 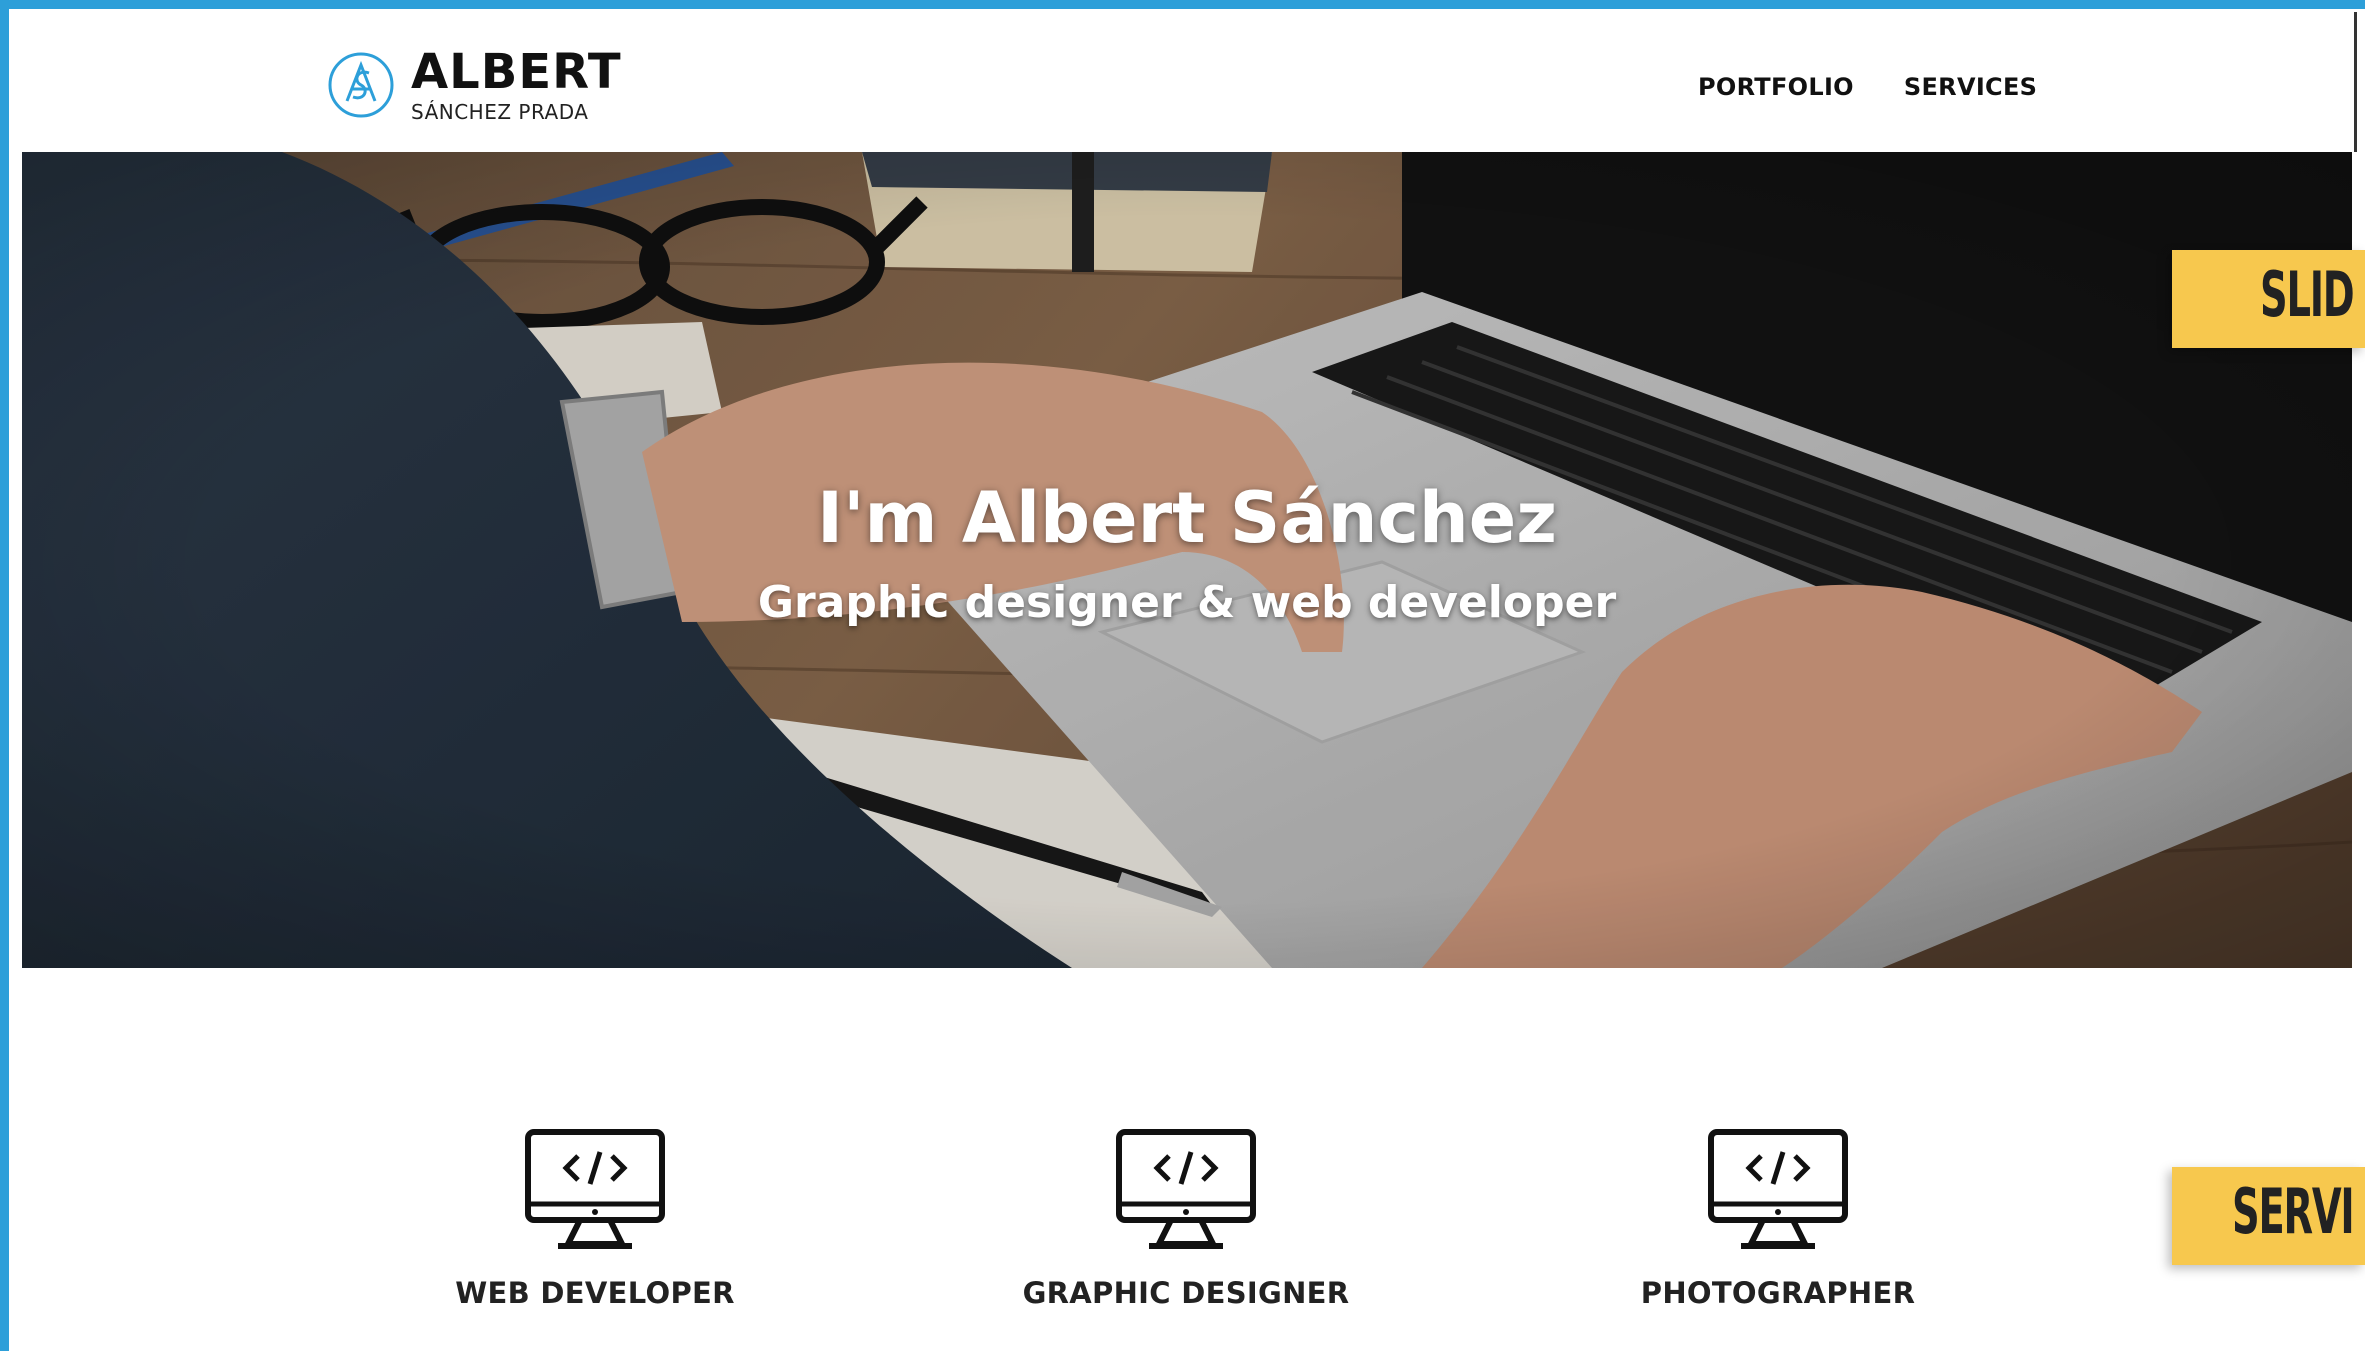 I want to click on browser-frame-top, so click(x=1182, y=4).